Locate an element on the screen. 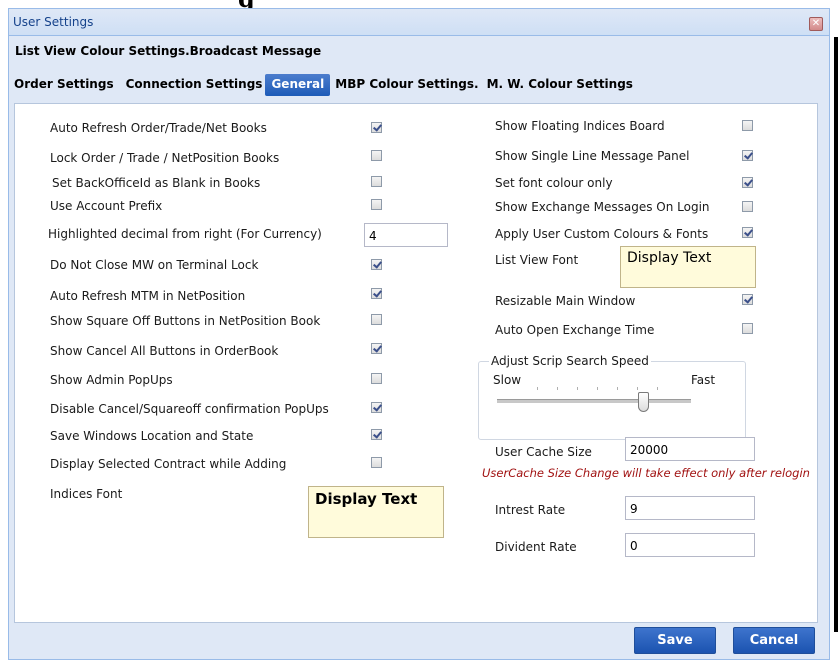 The width and height of the screenshot is (838, 664). auto-open-exchange-label: Auto Open Exchange Time is located at coordinates (575, 330).